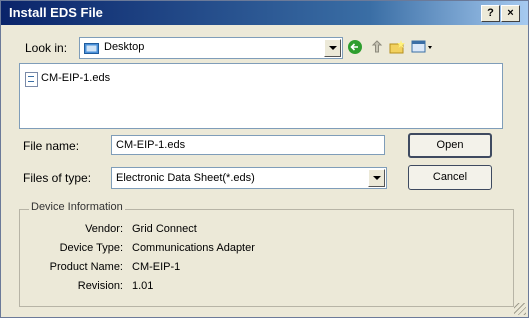  I want to click on resize-grip, so click(520, 309).